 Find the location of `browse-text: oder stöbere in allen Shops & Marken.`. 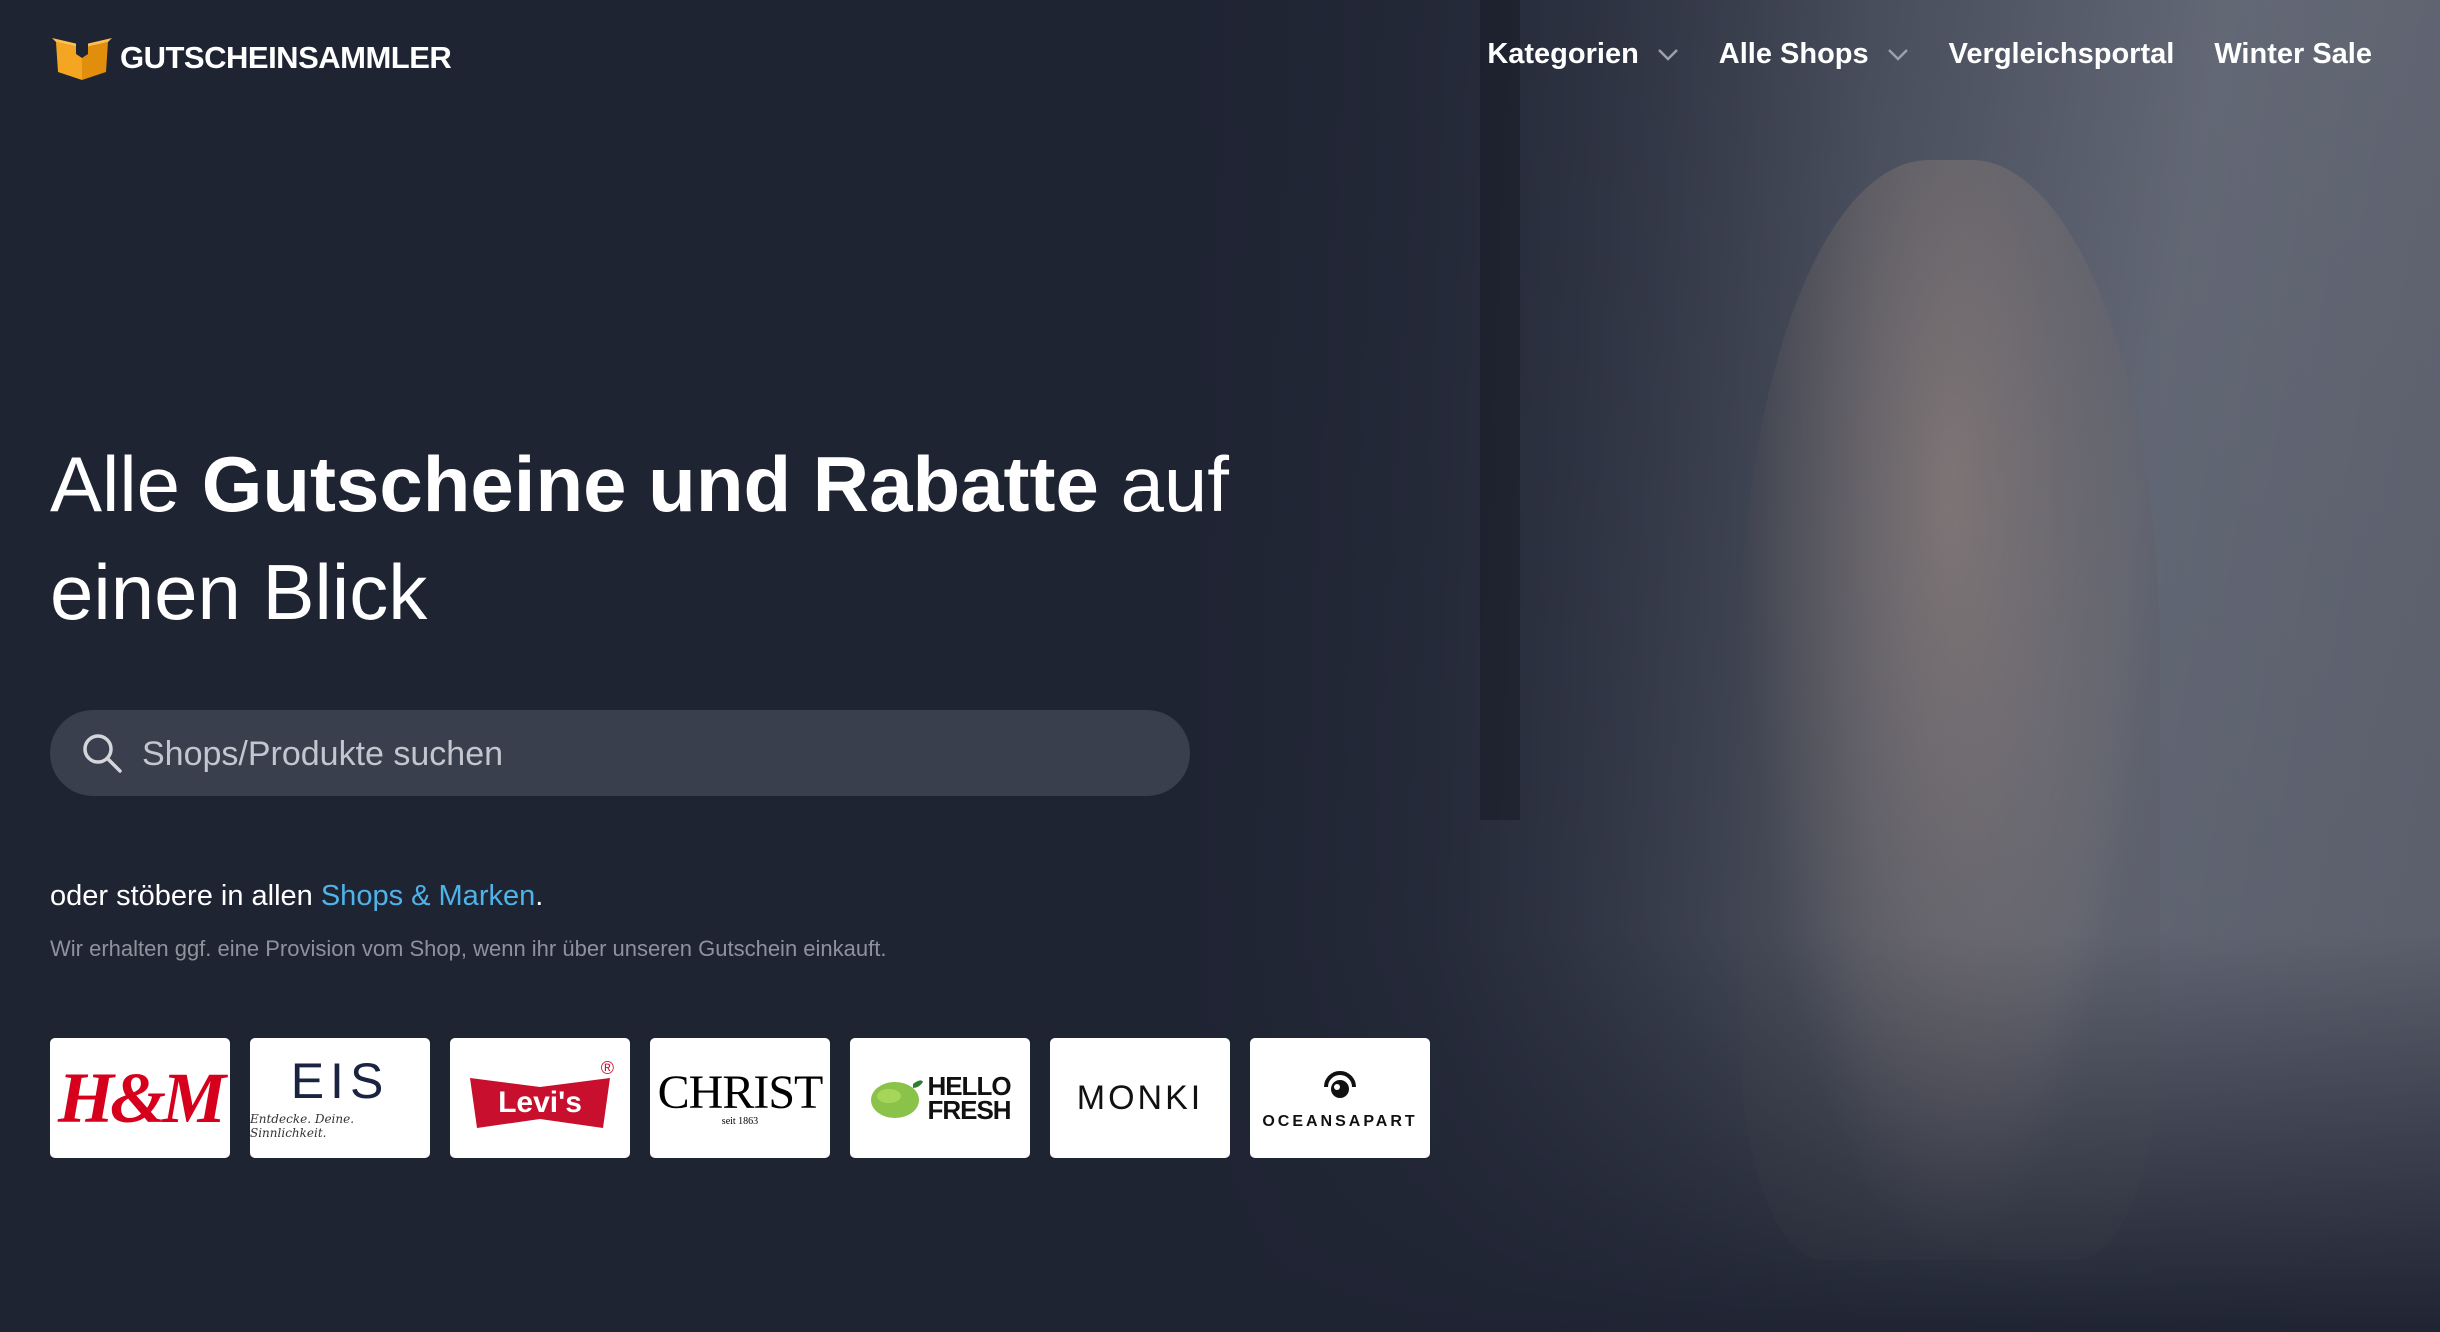

browse-text: oder stöbere in allen Shops & Marken. is located at coordinates (296, 896).